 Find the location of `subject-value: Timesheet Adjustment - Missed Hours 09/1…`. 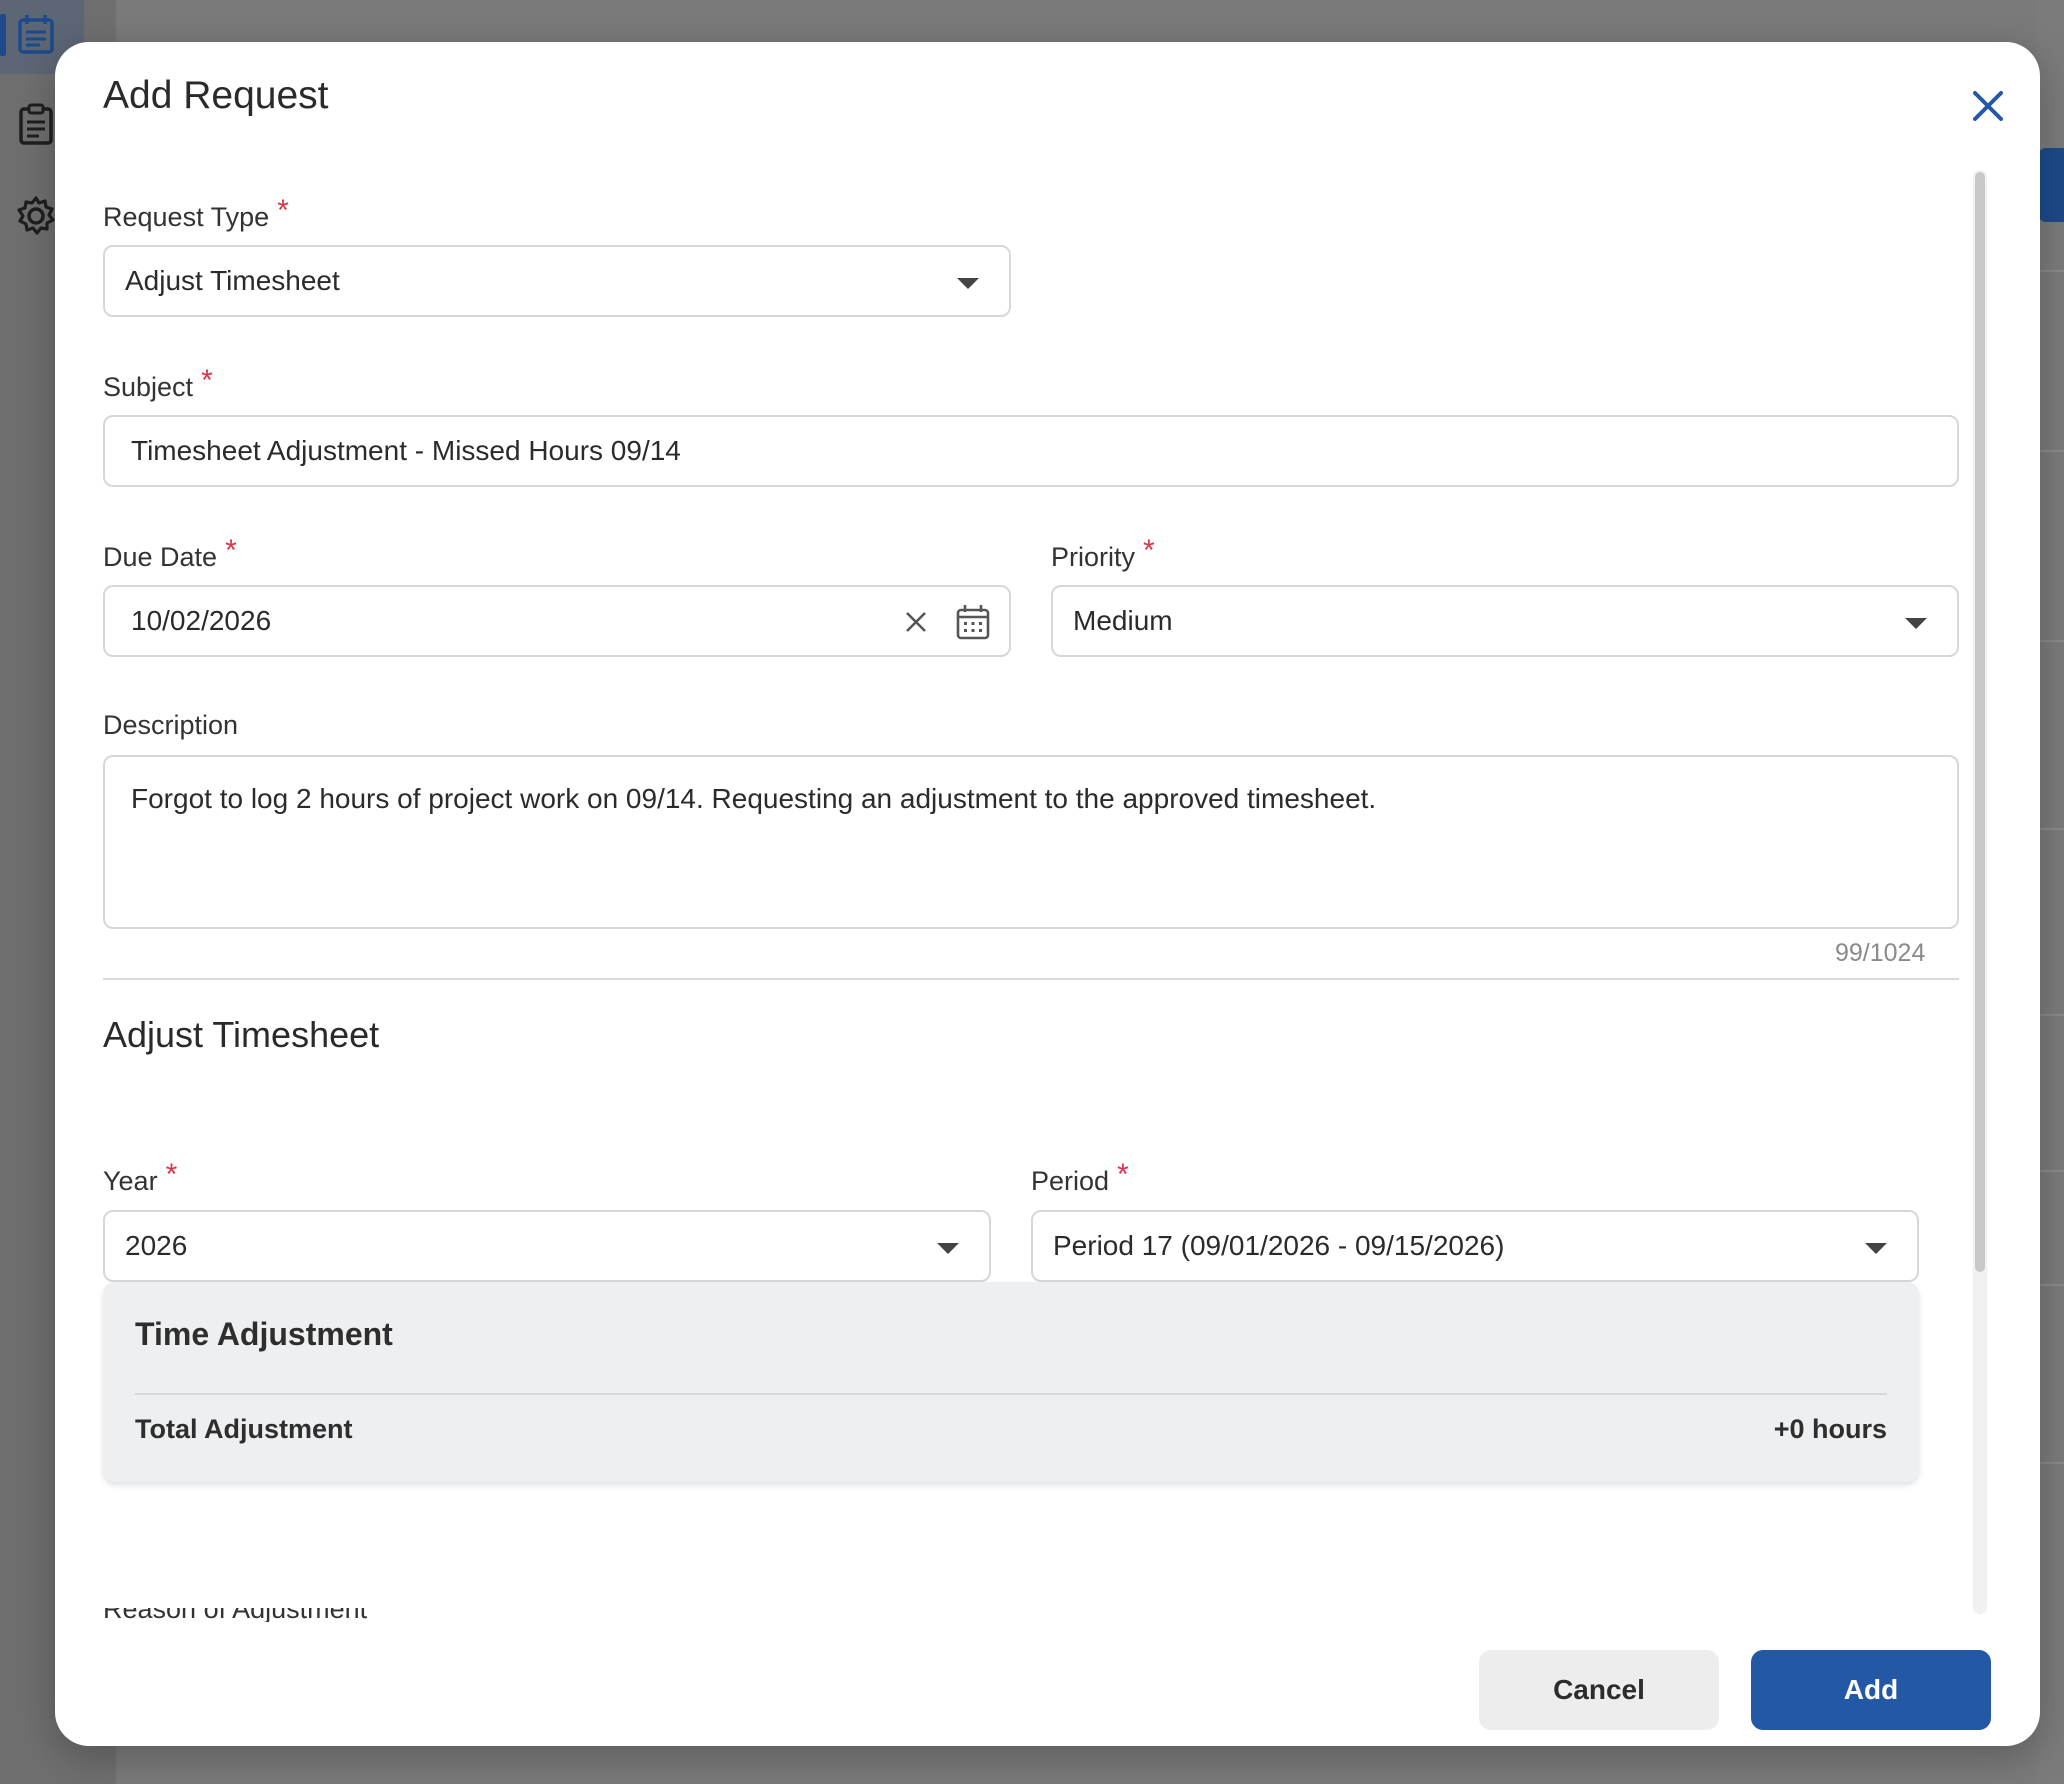

subject-value: Timesheet Adjustment - Missed Hours 09/1… is located at coordinates (406, 450).